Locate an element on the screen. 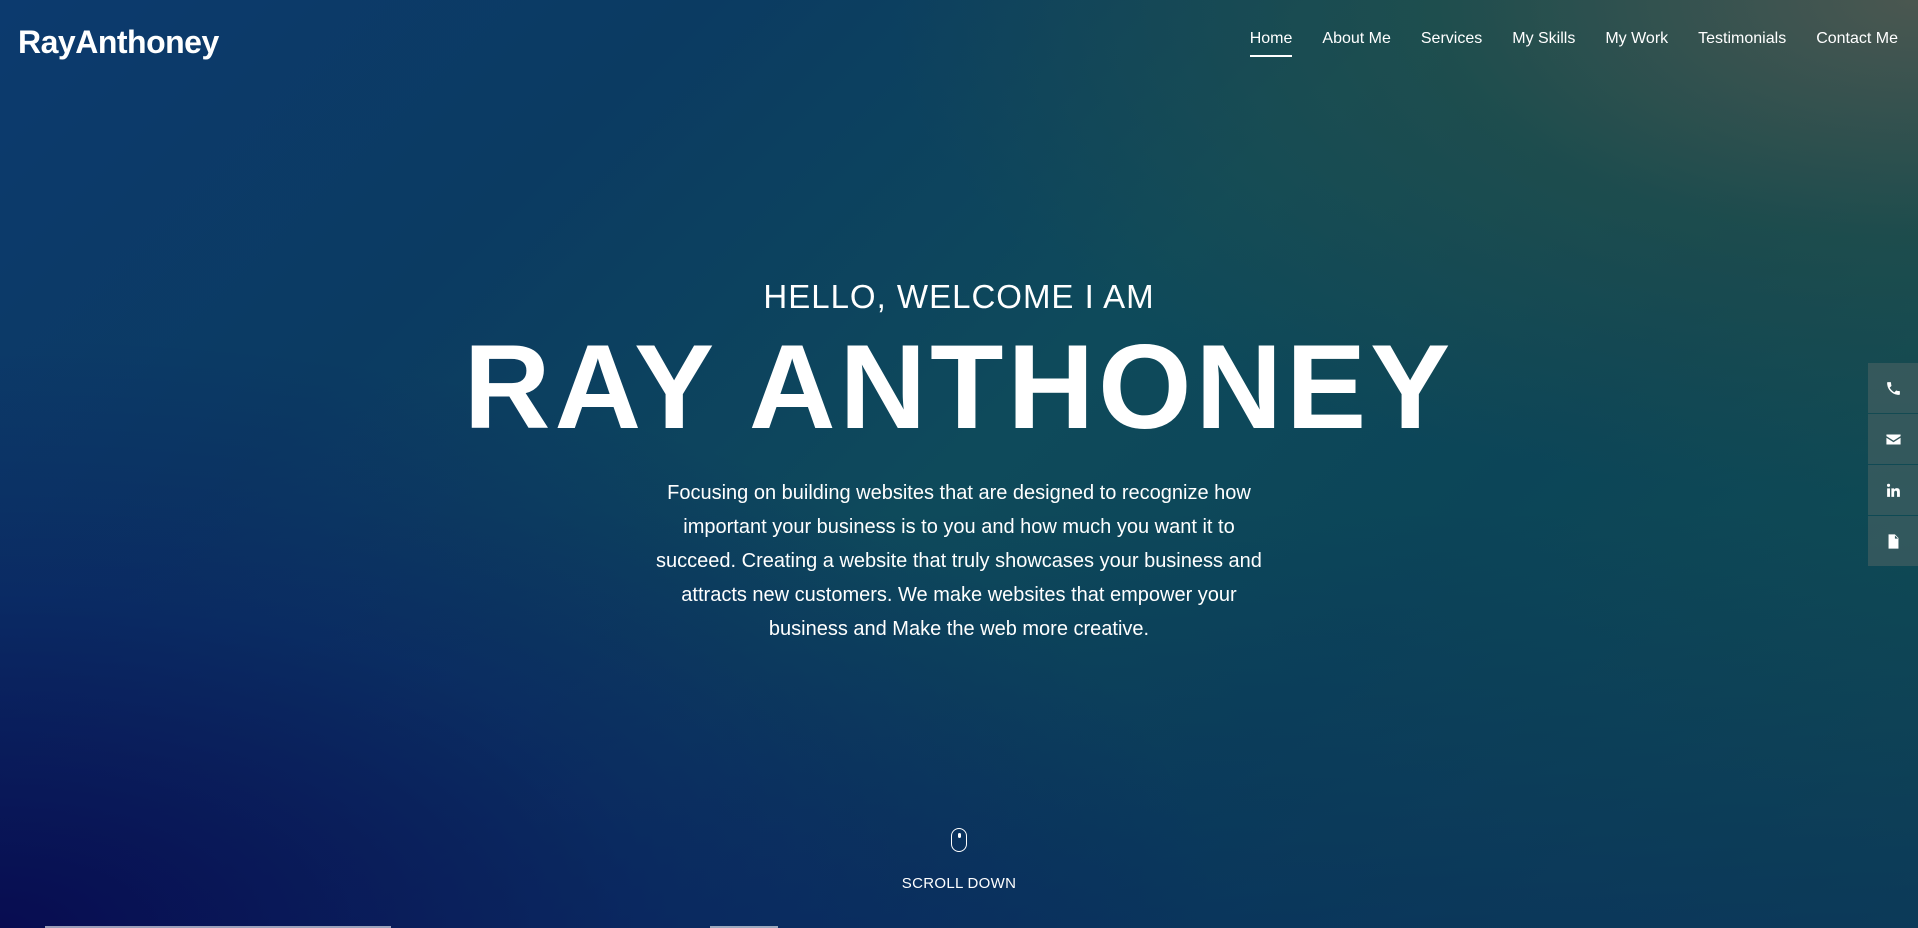 This screenshot has width=1918, height=928. email-button is located at coordinates (1893, 439).